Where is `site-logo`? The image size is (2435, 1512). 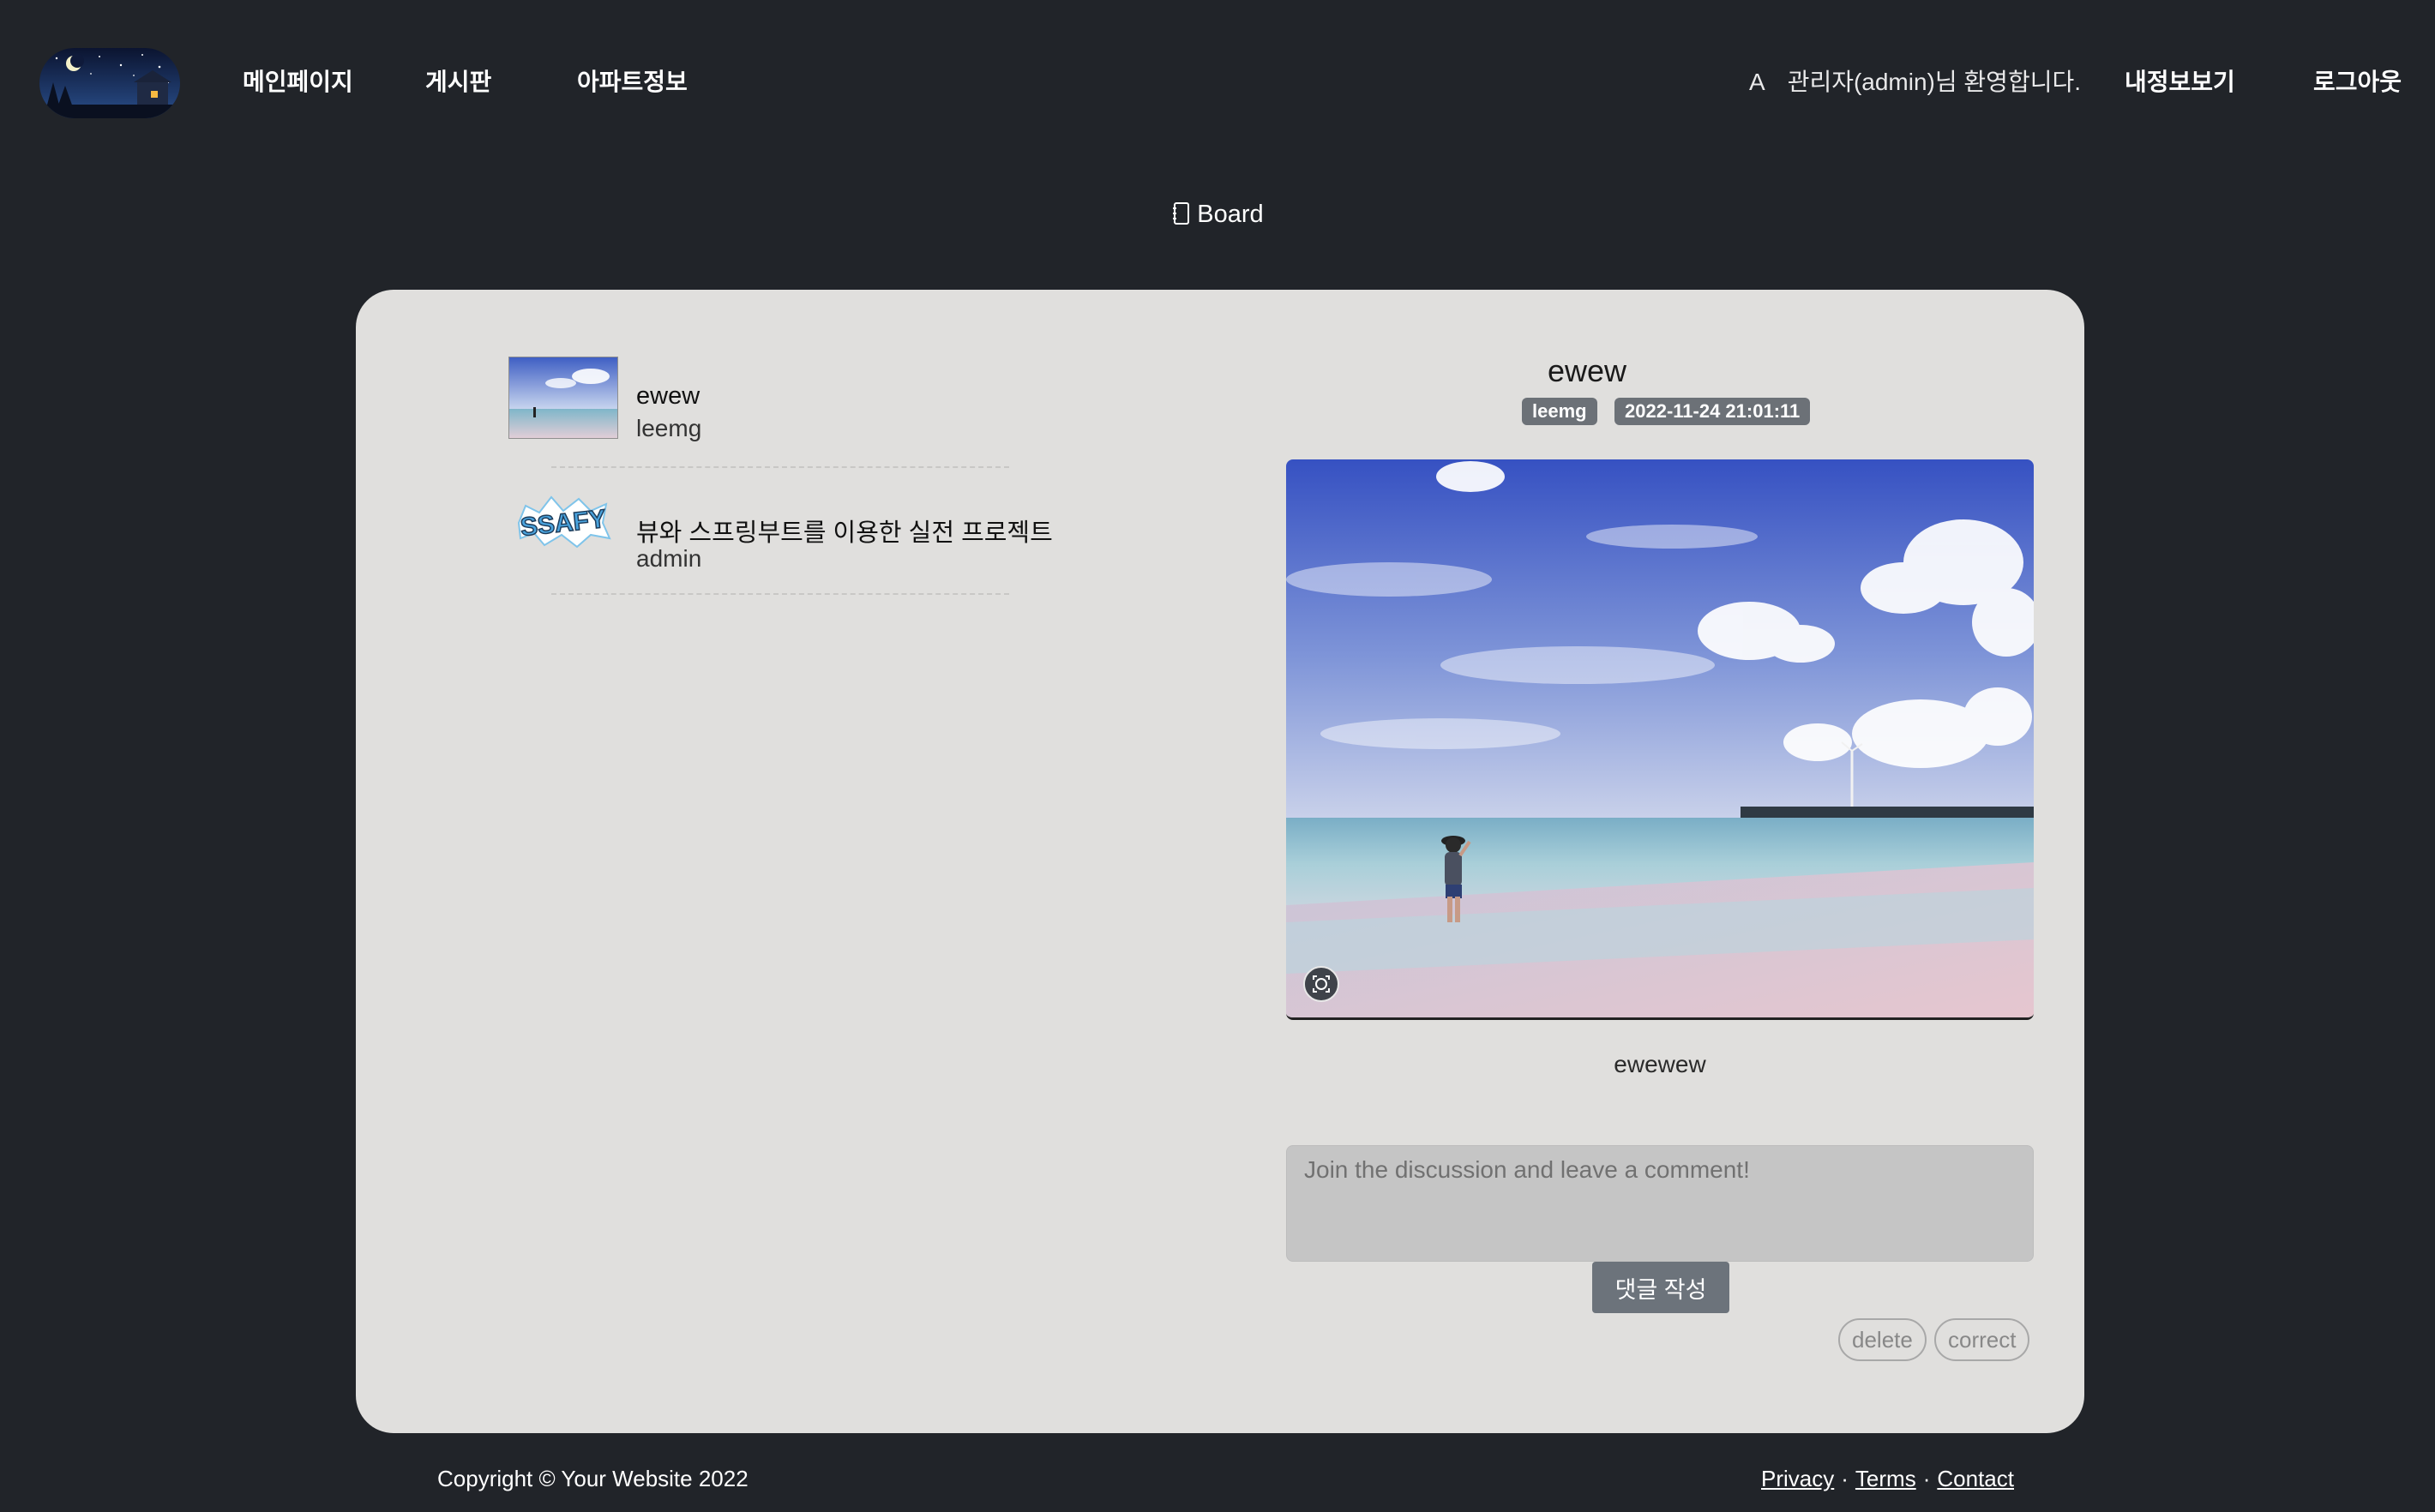
site-logo is located at coordinates (109, 83).